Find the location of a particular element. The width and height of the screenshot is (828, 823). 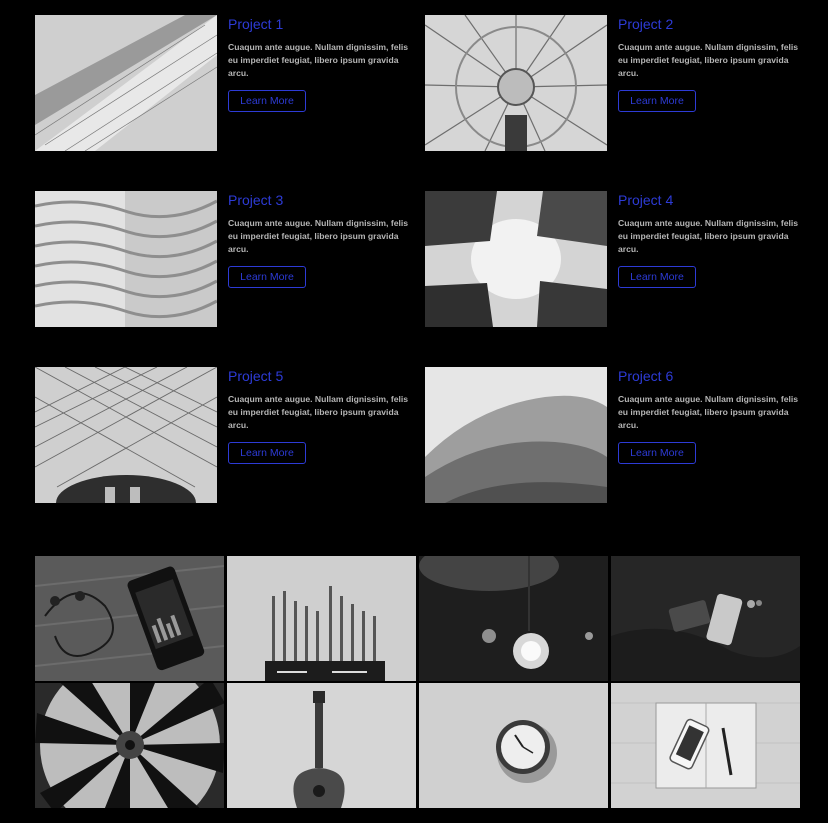

project-title: Project 3 is located at coordinates (255, 200).